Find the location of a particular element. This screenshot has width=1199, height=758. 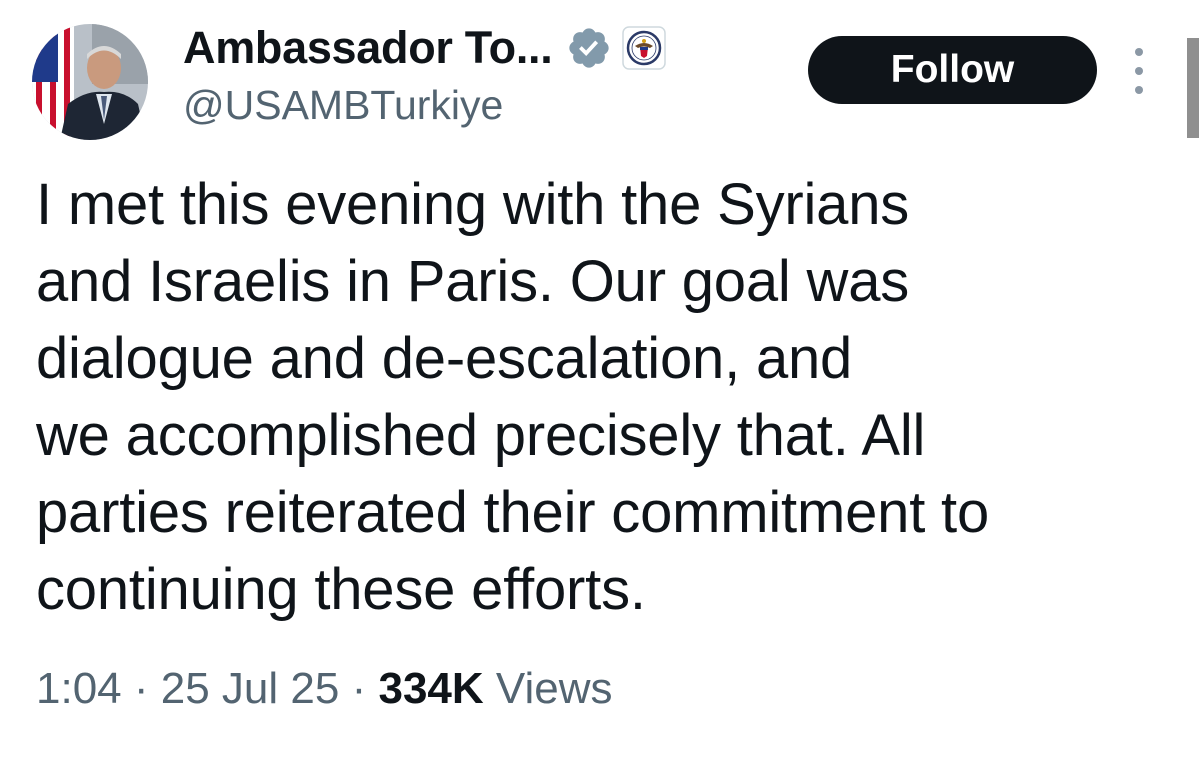

follow-button: Follow is located at coordinates (952, 70).